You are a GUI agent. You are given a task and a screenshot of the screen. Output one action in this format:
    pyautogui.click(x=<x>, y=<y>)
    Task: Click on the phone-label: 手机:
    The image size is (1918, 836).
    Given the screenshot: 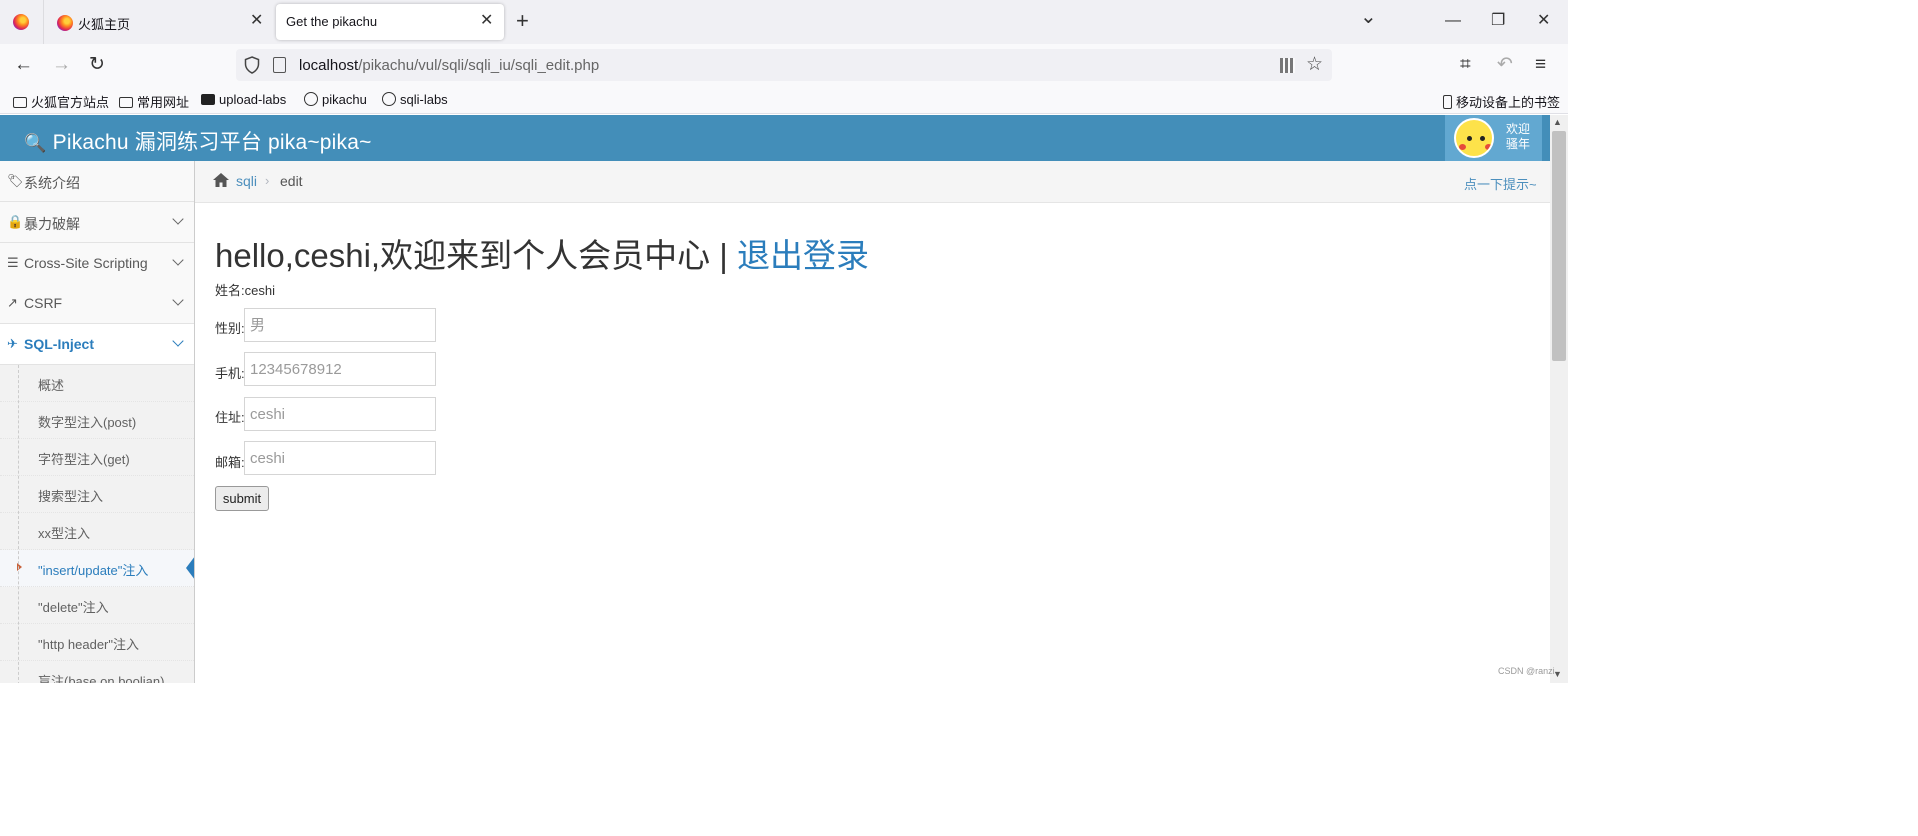 What is the action you would take?
    pyautogui.click(x=230, y=373)
    